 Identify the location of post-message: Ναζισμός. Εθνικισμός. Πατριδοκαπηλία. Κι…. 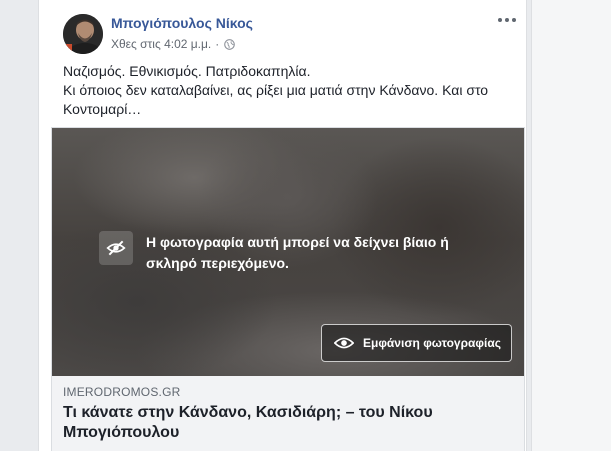
(288, 90).